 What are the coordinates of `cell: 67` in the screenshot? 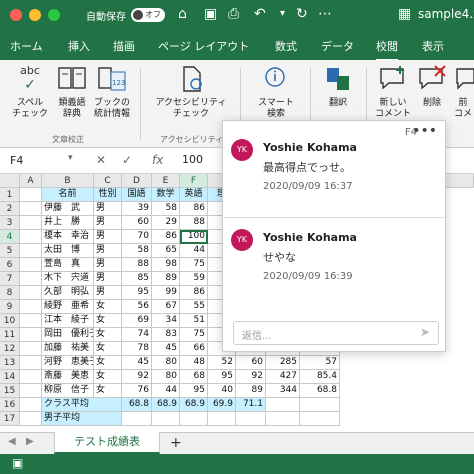 It's located at (166, 307).